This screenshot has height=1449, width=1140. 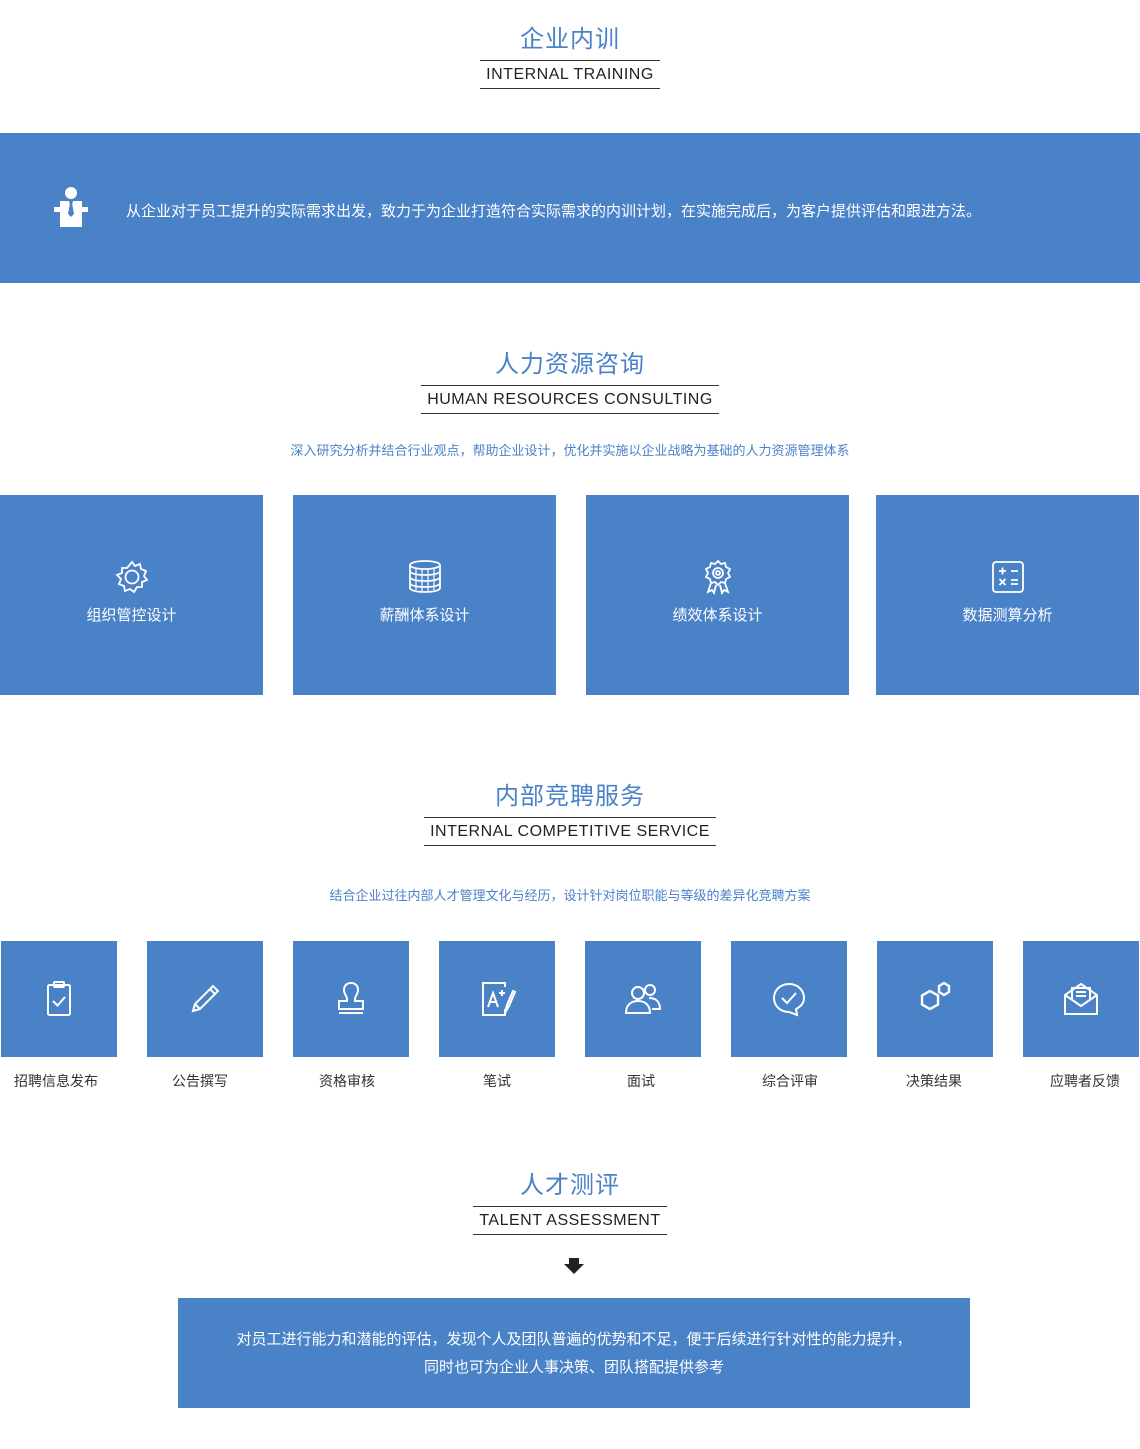 I want to click on person-tie-icon, so click(x=71, y=207).